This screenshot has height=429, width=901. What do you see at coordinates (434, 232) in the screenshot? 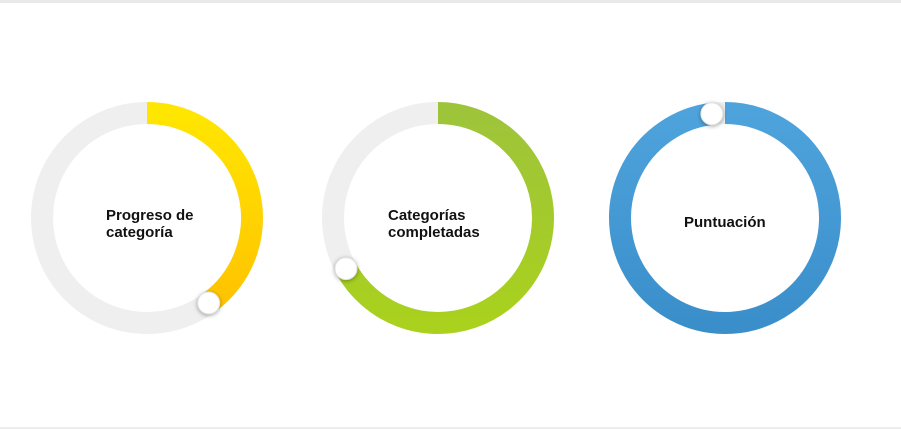
I see `gauge-label-line-2: completadas` at bounding box center [434, 232].